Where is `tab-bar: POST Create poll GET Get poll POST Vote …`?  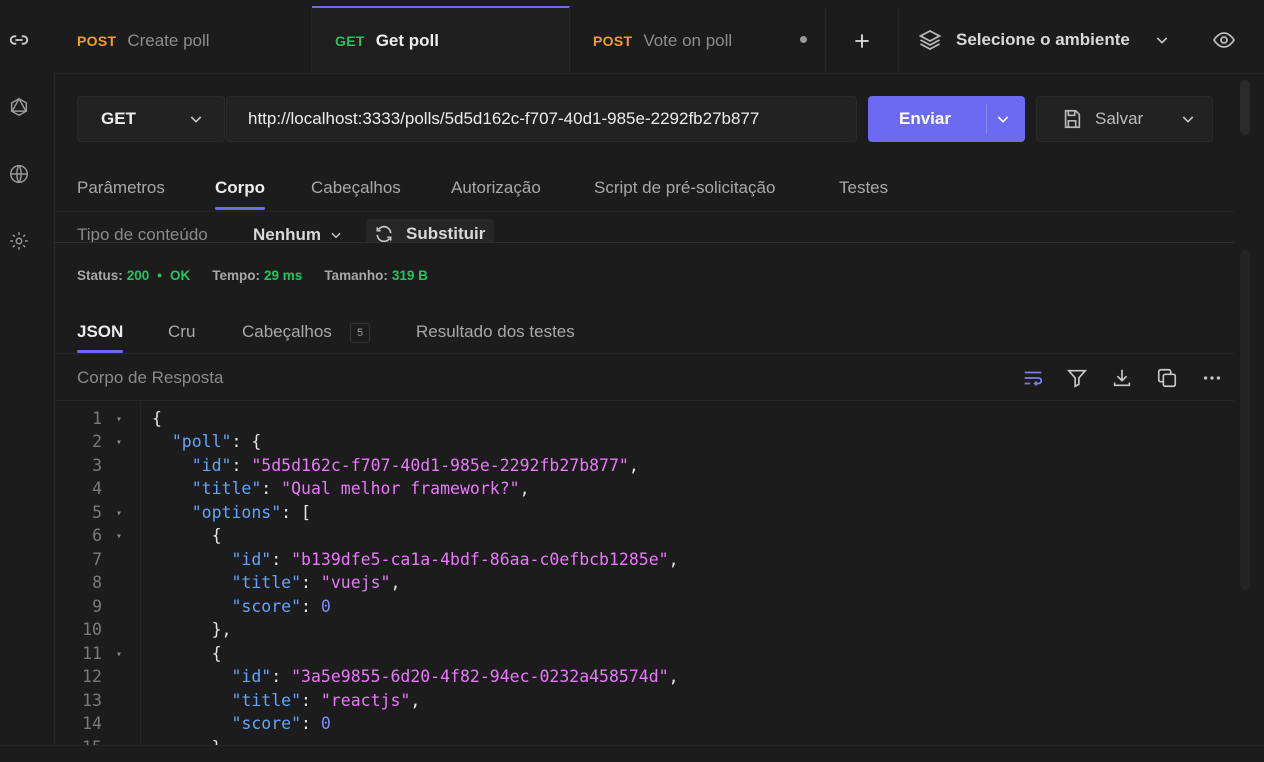
tab-bar: POST Create poll GET Get poll POST Vote … is located at coordinates (659, 37).